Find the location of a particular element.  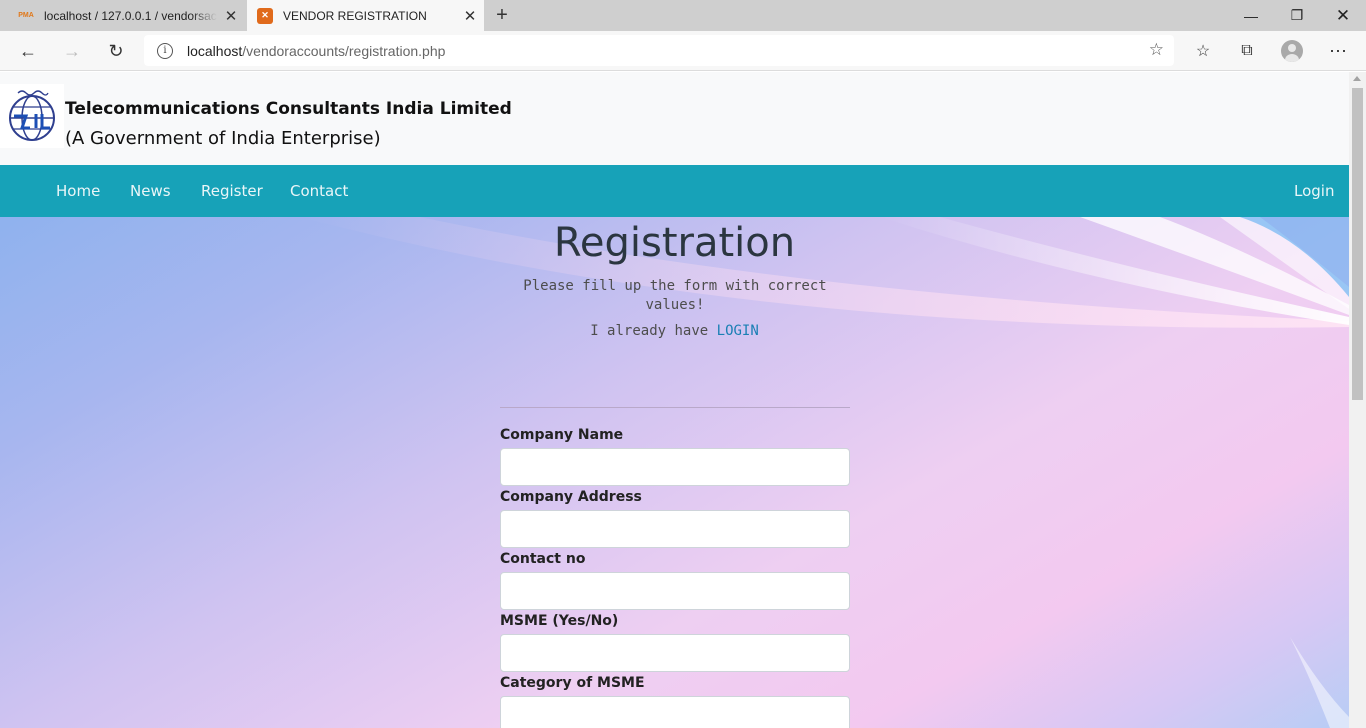

main-navbar: Home News Register Contact Login is located at coordinates (674, 191).